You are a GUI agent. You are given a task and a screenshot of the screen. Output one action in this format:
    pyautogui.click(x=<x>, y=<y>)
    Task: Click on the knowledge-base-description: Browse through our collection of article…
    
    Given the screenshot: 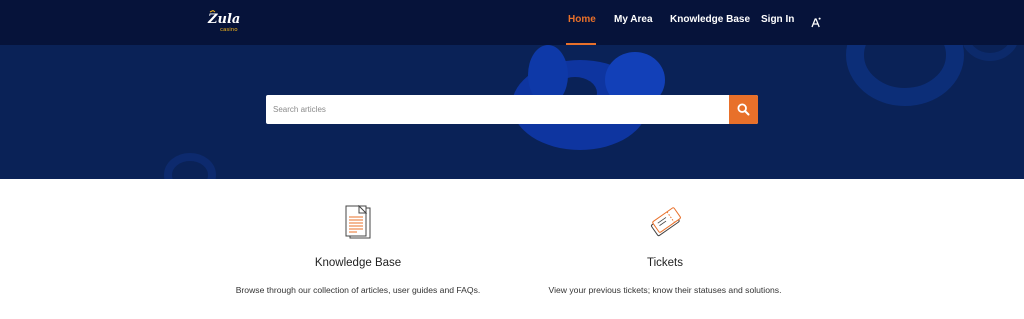 What is the action you would take?
    pyautogui.click(x=358, y=290)
    